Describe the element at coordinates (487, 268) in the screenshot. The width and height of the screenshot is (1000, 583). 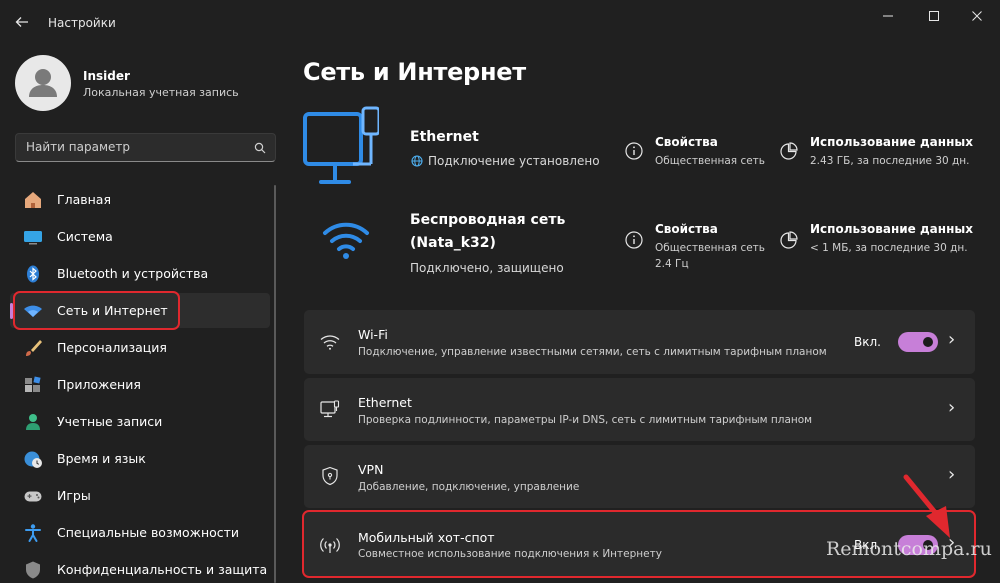
I see `wifi-status: Подключено, защищено` at that location.